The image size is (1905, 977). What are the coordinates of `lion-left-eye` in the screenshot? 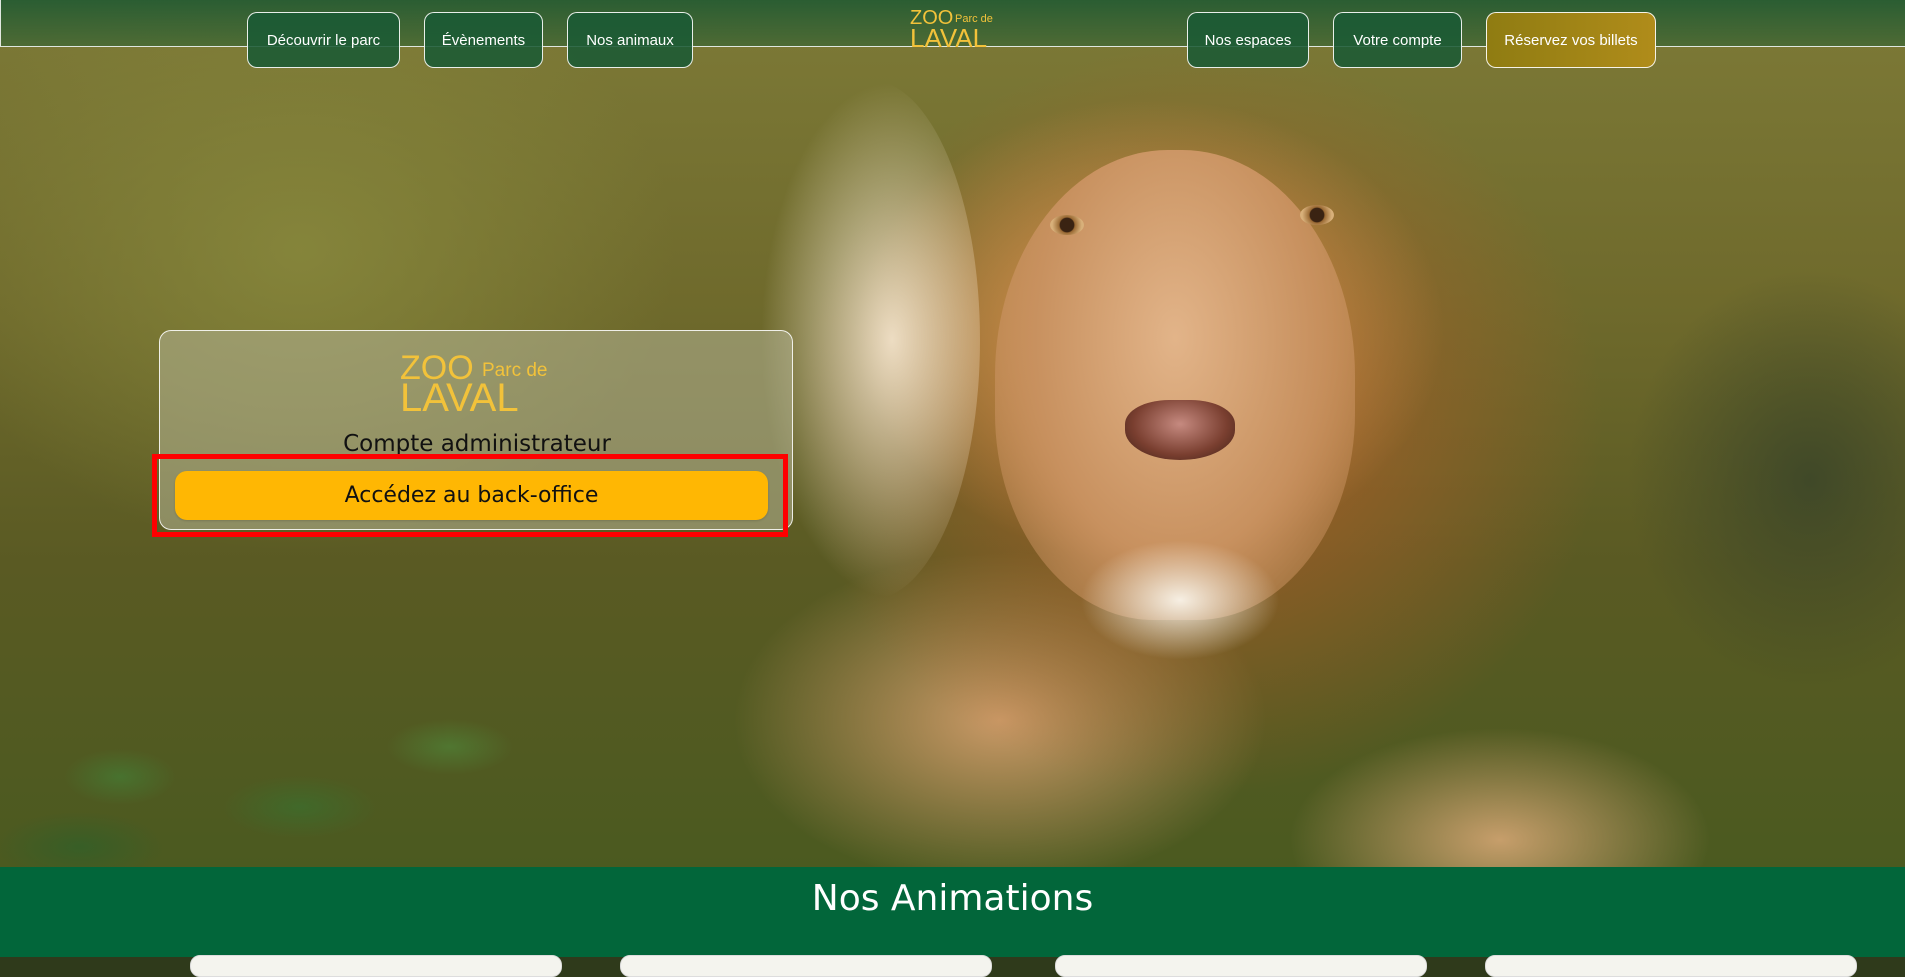 It's located at (1067, 225).